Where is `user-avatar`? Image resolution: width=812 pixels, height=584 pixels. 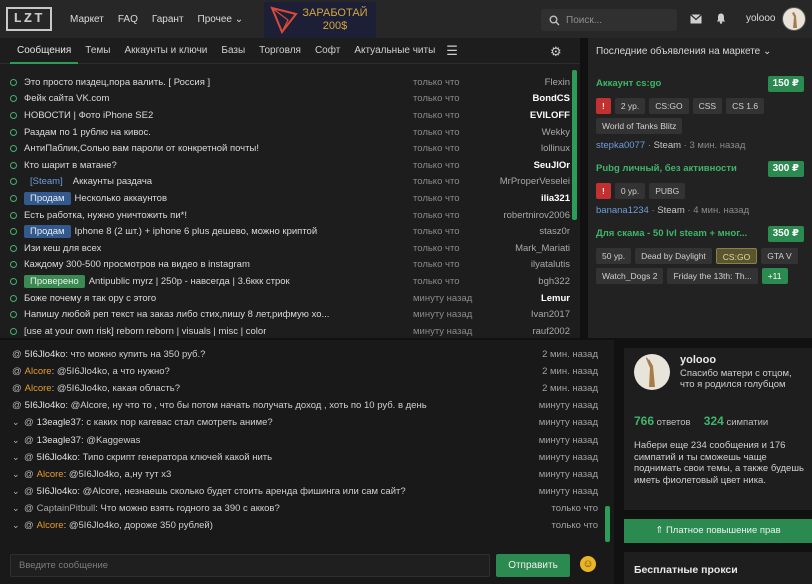
user-avatar is located at coordinates (794, 19).